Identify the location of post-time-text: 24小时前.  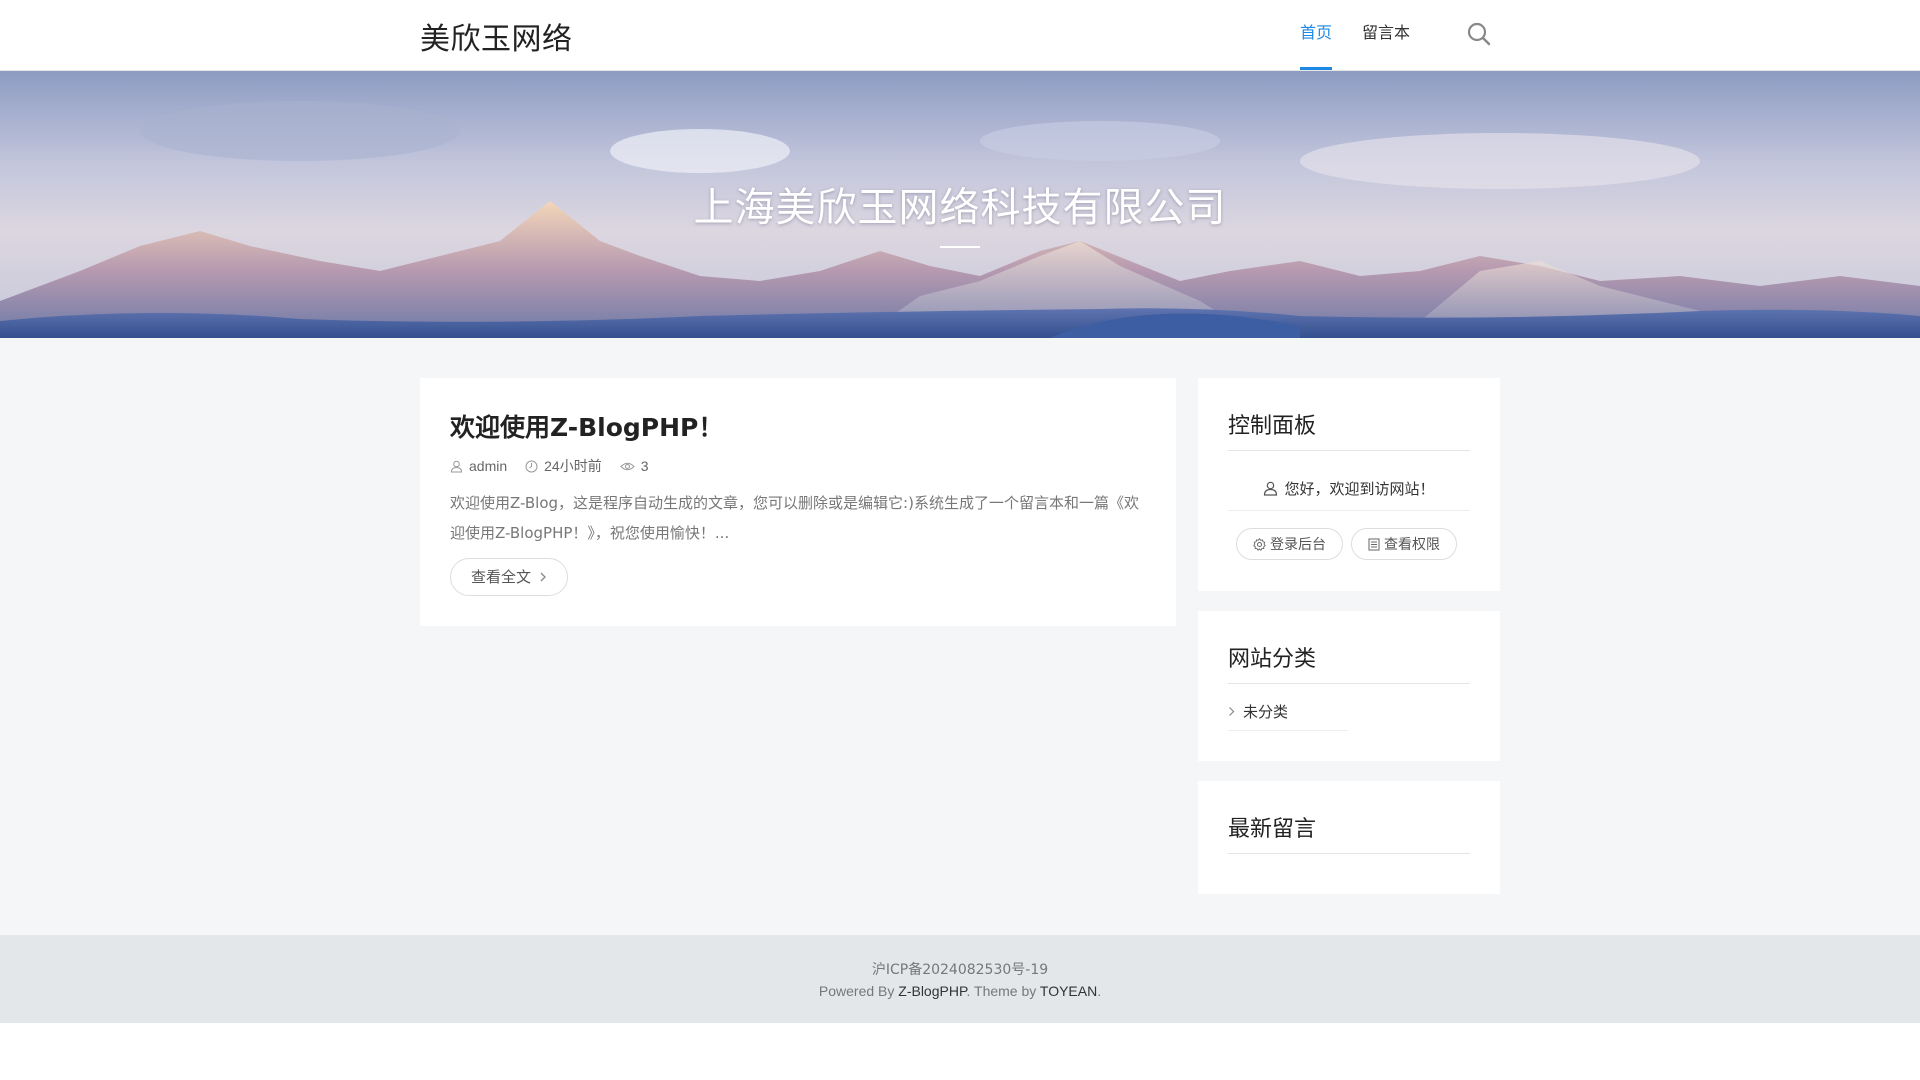
(573, 466).